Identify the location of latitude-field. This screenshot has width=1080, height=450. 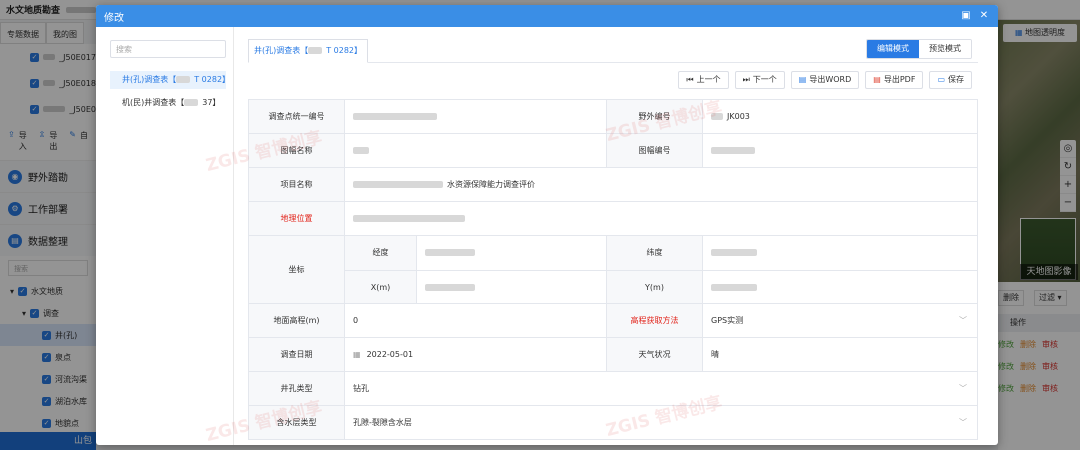
(840, 253).